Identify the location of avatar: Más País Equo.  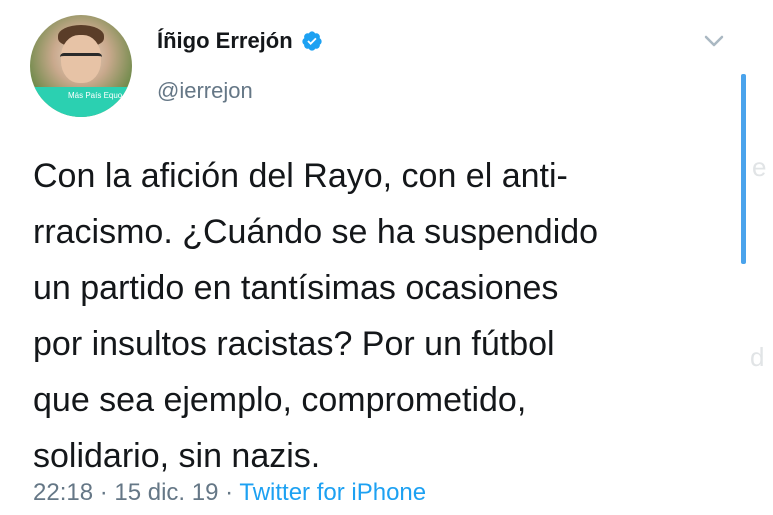
(81, 66).